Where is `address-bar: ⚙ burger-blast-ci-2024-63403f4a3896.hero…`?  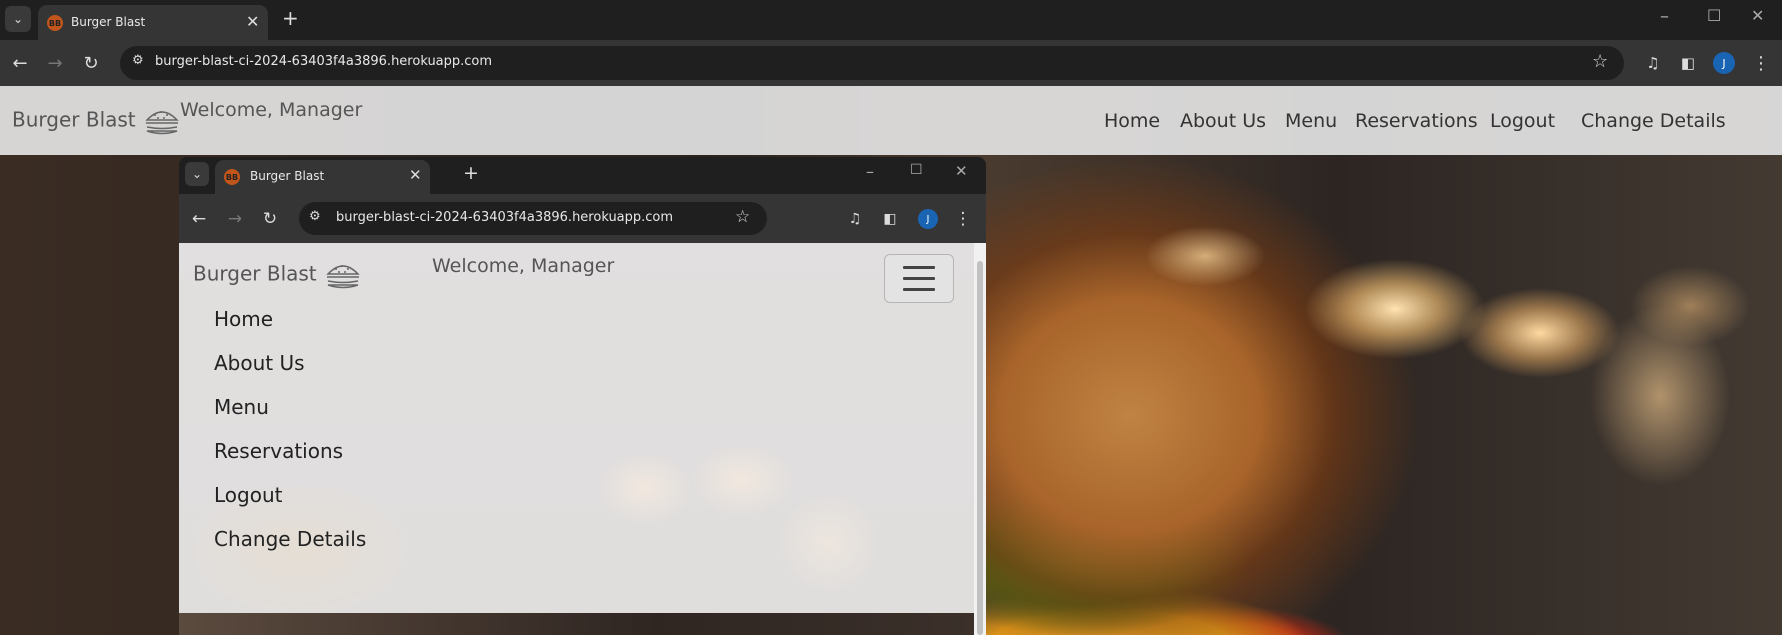 address-bar: ⚙ burger-blast-ci-2024-63403f4a3896.hero… is located at coordinates (872, 63).